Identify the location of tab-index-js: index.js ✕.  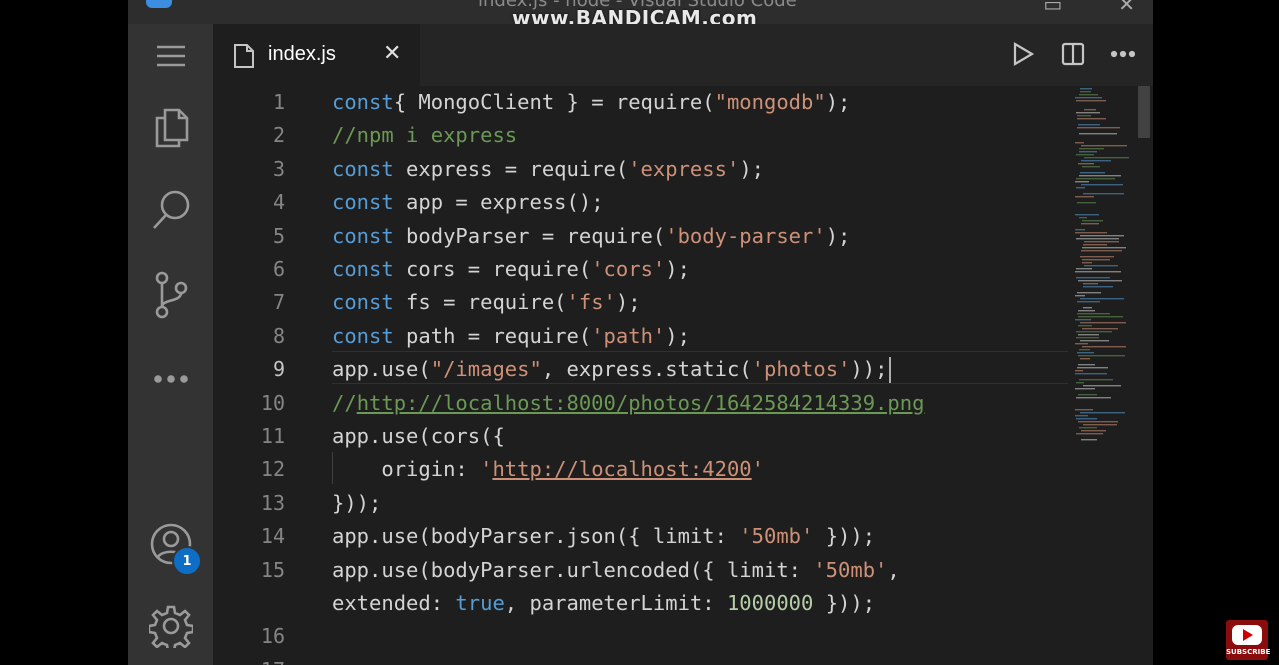
(316, 55).